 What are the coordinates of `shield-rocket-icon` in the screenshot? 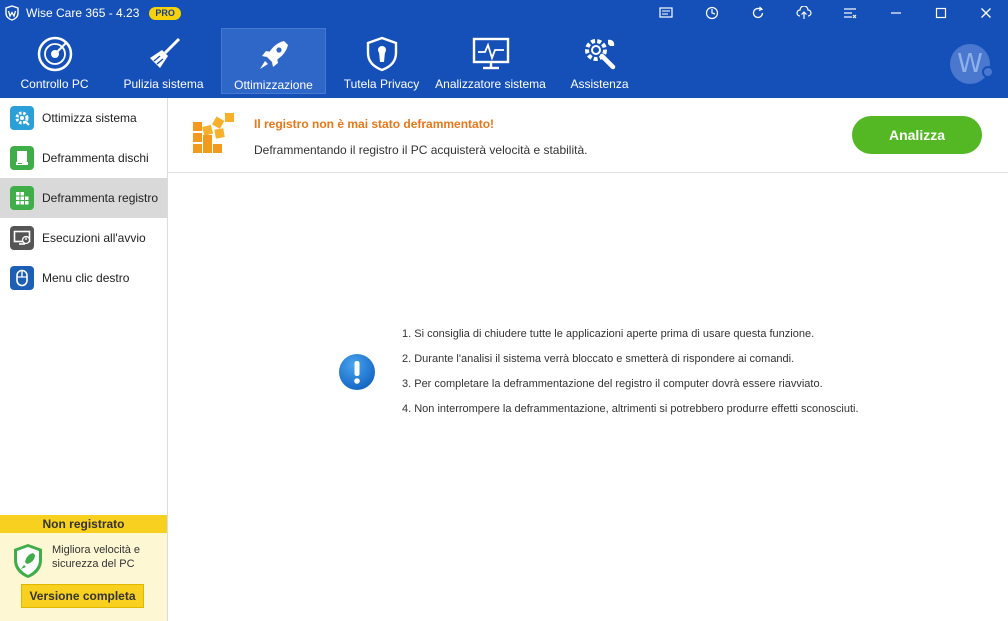 It's located at (28, 561).